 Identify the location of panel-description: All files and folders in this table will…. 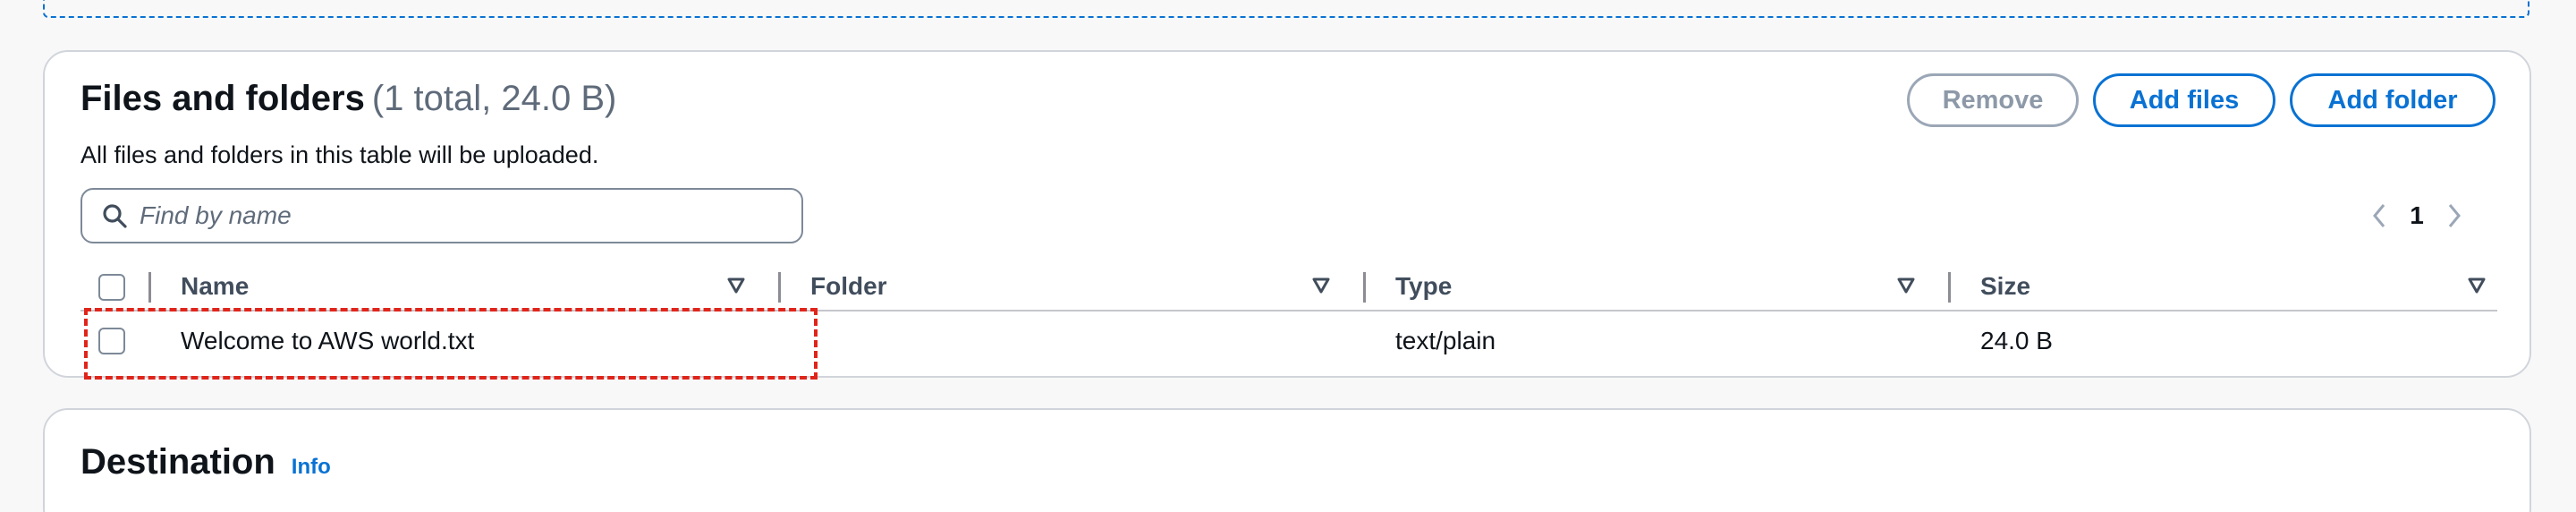
(339, 154).